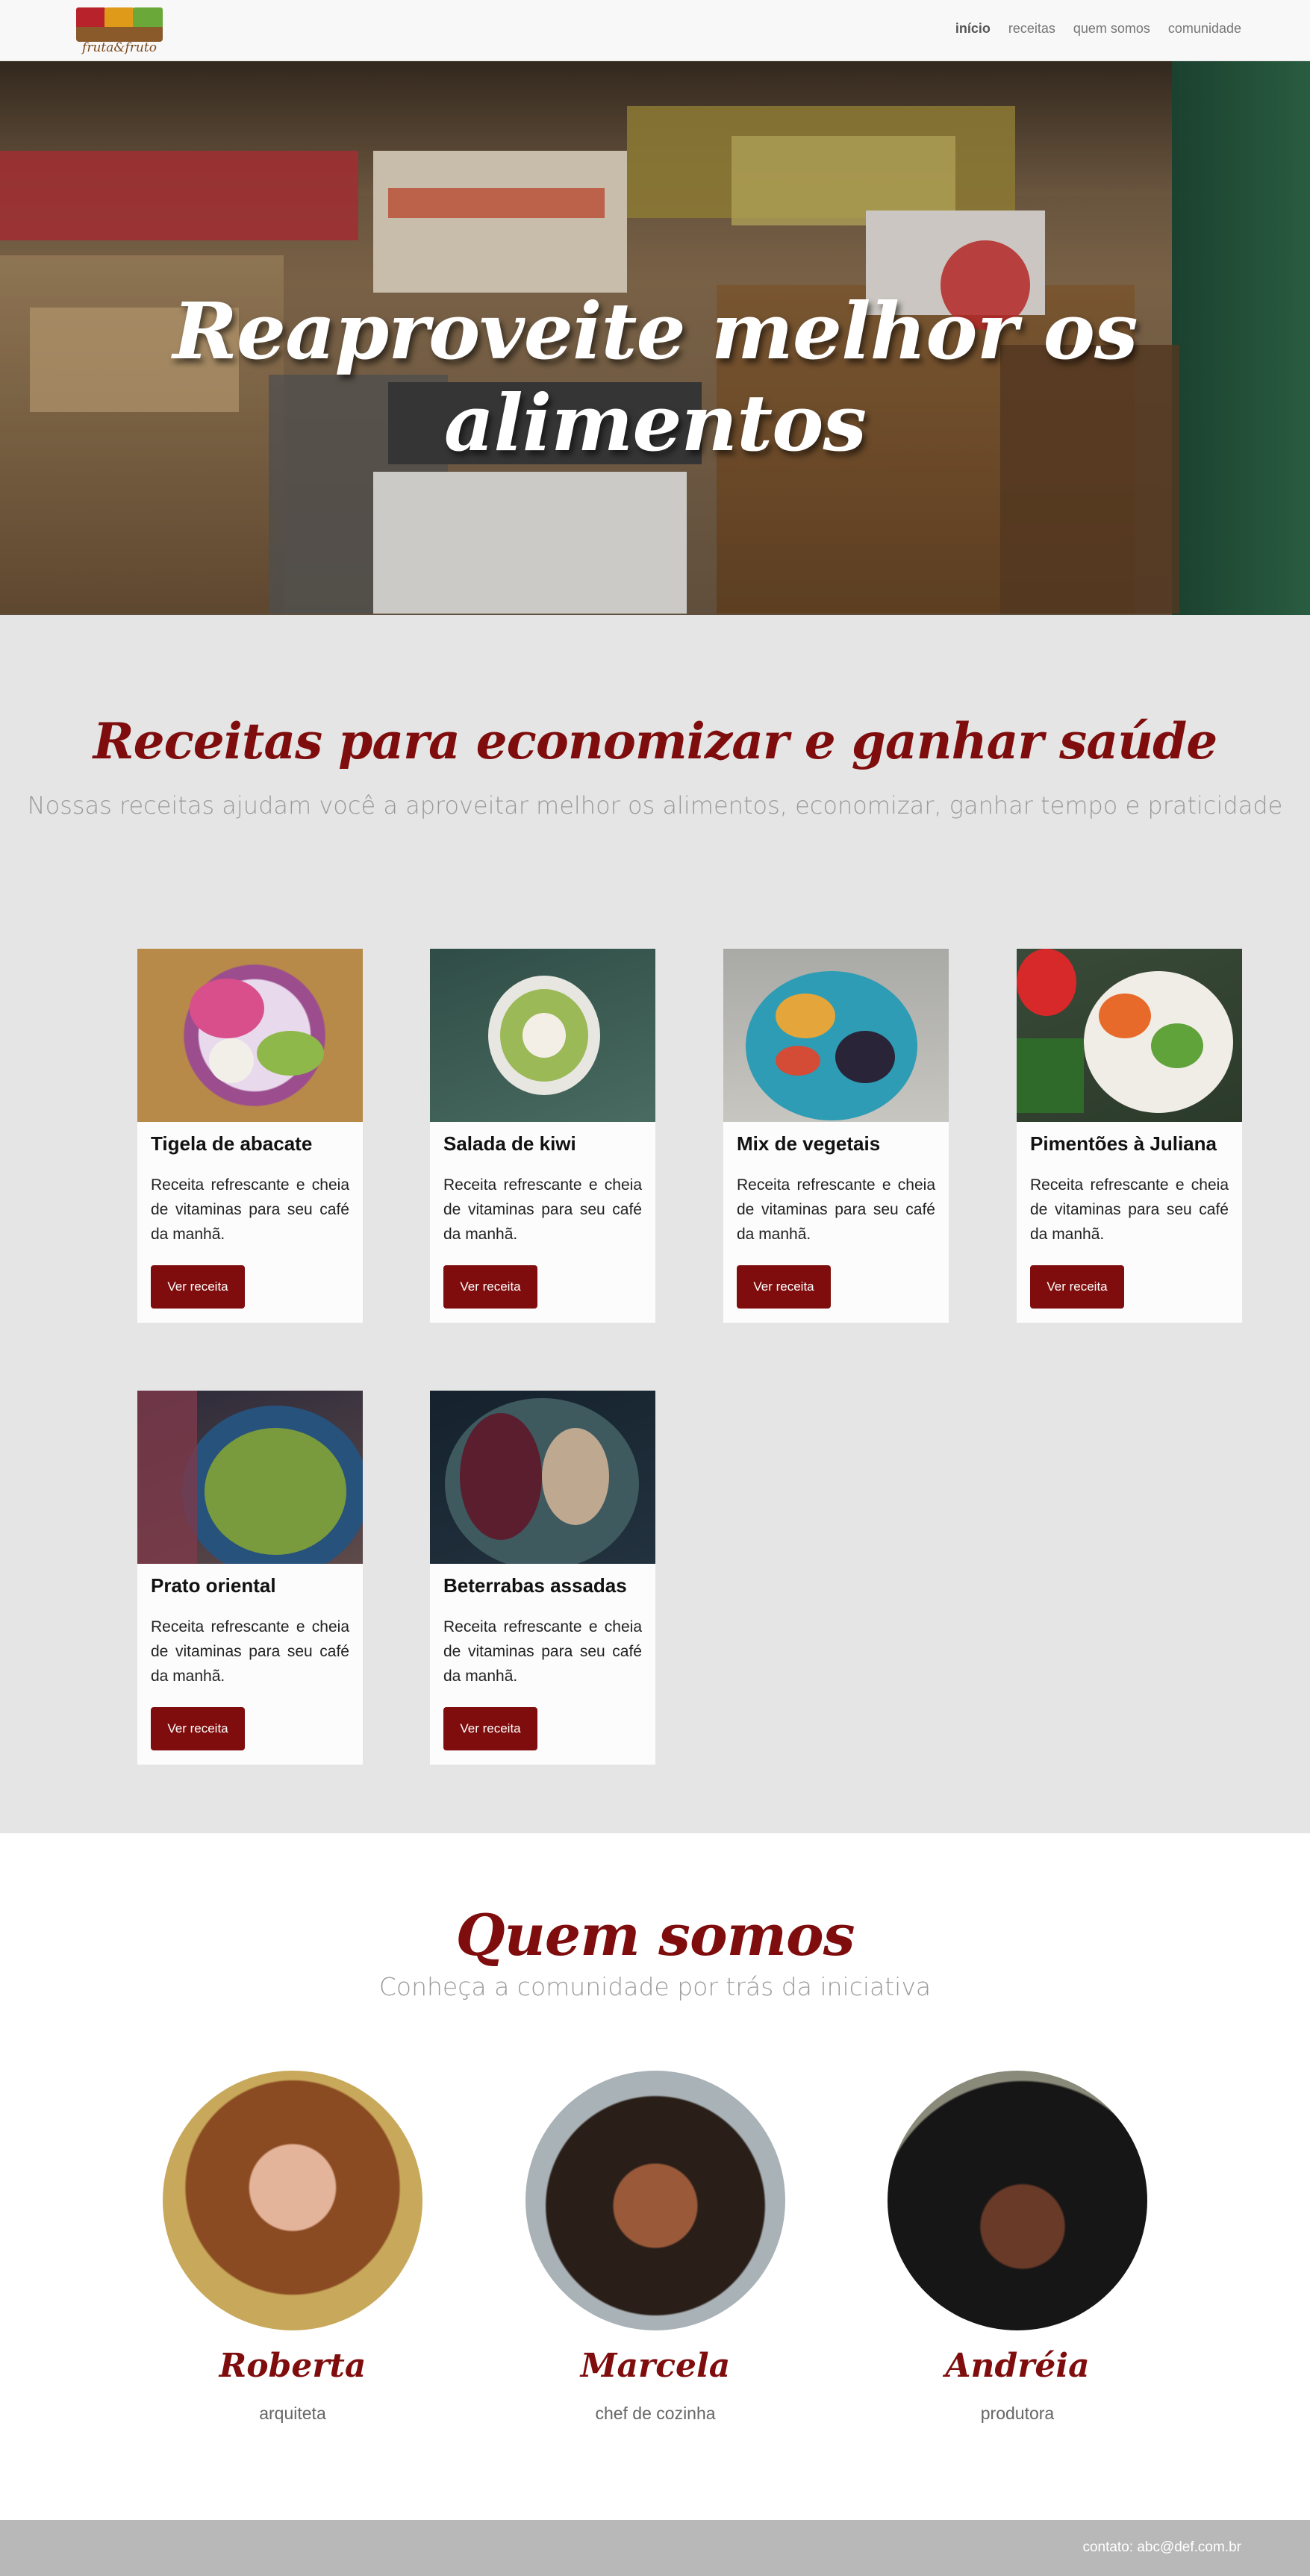 The height and width of the screenshot is (2576, 1310). I want to click on recipe-image-pepper-salad, so click(1129, 1035).